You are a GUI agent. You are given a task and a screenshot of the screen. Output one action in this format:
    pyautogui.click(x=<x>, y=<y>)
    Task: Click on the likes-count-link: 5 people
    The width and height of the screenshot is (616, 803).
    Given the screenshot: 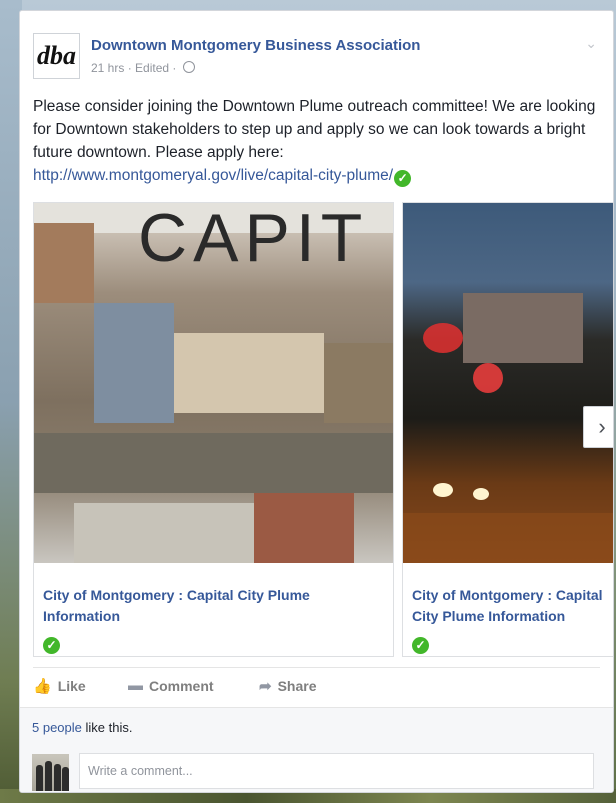 What is the action you would take?
    pyautogui.click(x=57, y=727)
    